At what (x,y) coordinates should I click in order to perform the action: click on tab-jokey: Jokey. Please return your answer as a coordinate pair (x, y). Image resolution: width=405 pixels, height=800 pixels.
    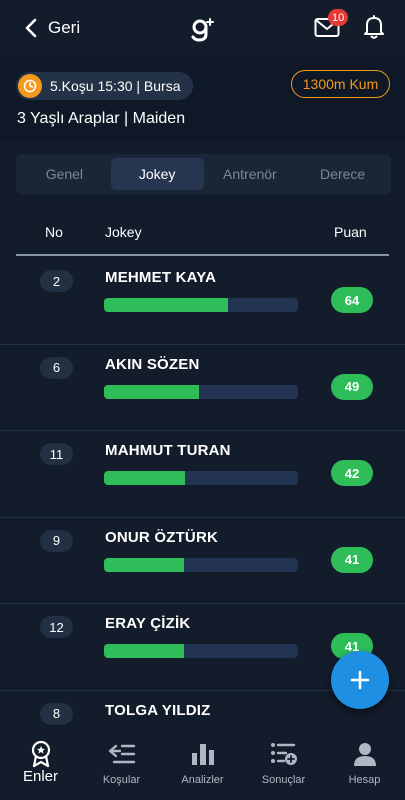
    Looking at the image, I should click on (157, 174).